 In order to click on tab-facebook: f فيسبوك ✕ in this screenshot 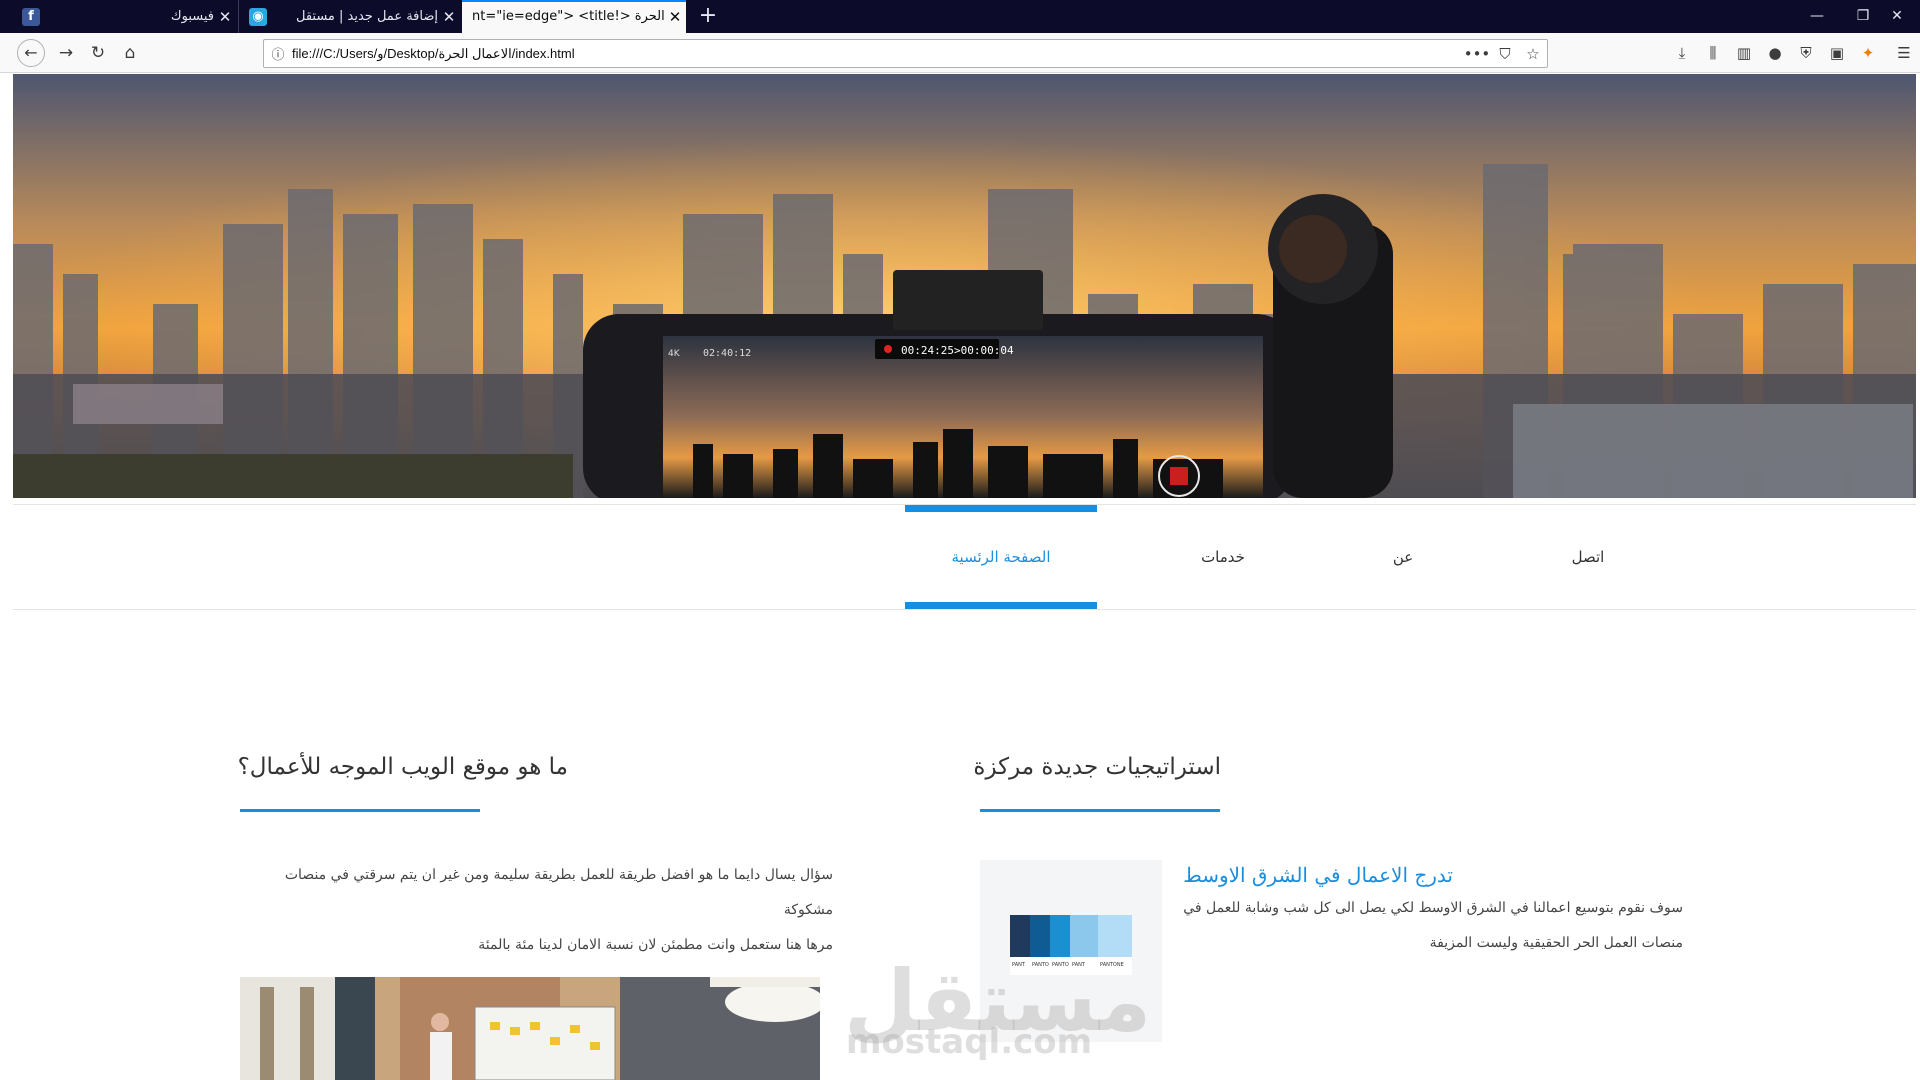, I will do `click(123, 16)`.